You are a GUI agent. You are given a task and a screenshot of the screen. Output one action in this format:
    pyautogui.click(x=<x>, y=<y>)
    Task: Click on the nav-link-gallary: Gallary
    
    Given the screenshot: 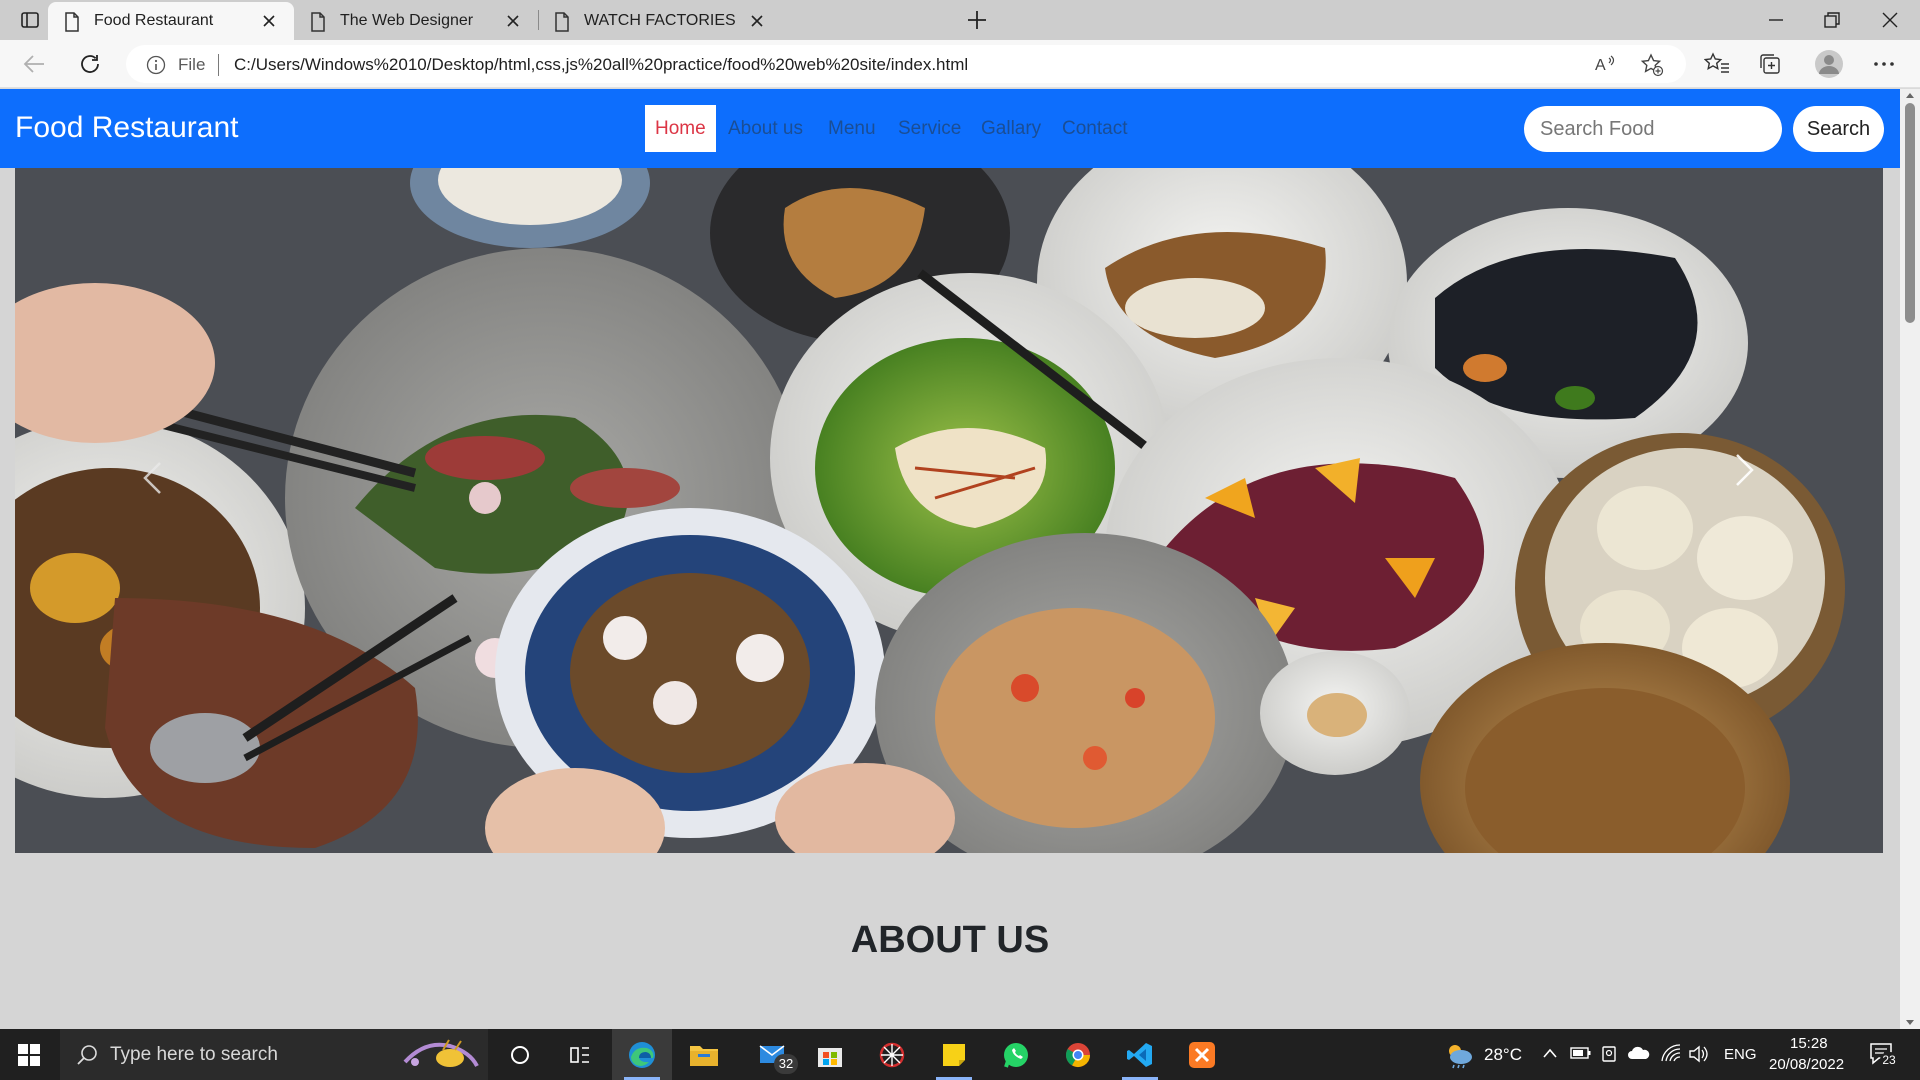 What is the action you would take?
    pyautogui.click(x=1011, y=128)
    